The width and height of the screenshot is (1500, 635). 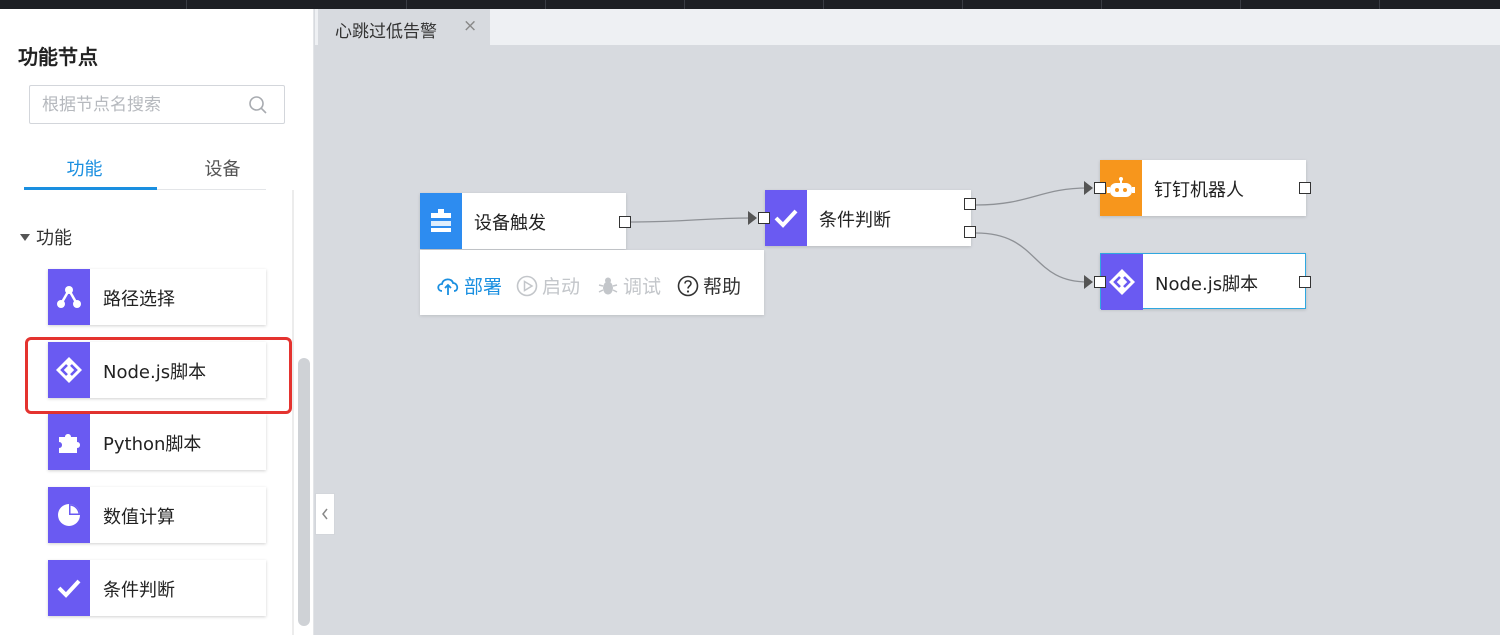 What do you see at coordinates (907, 27) in the screenshot?
I see `editor-tab-bar: 心跳过低告警 ×` at bounding box center [907, 27].